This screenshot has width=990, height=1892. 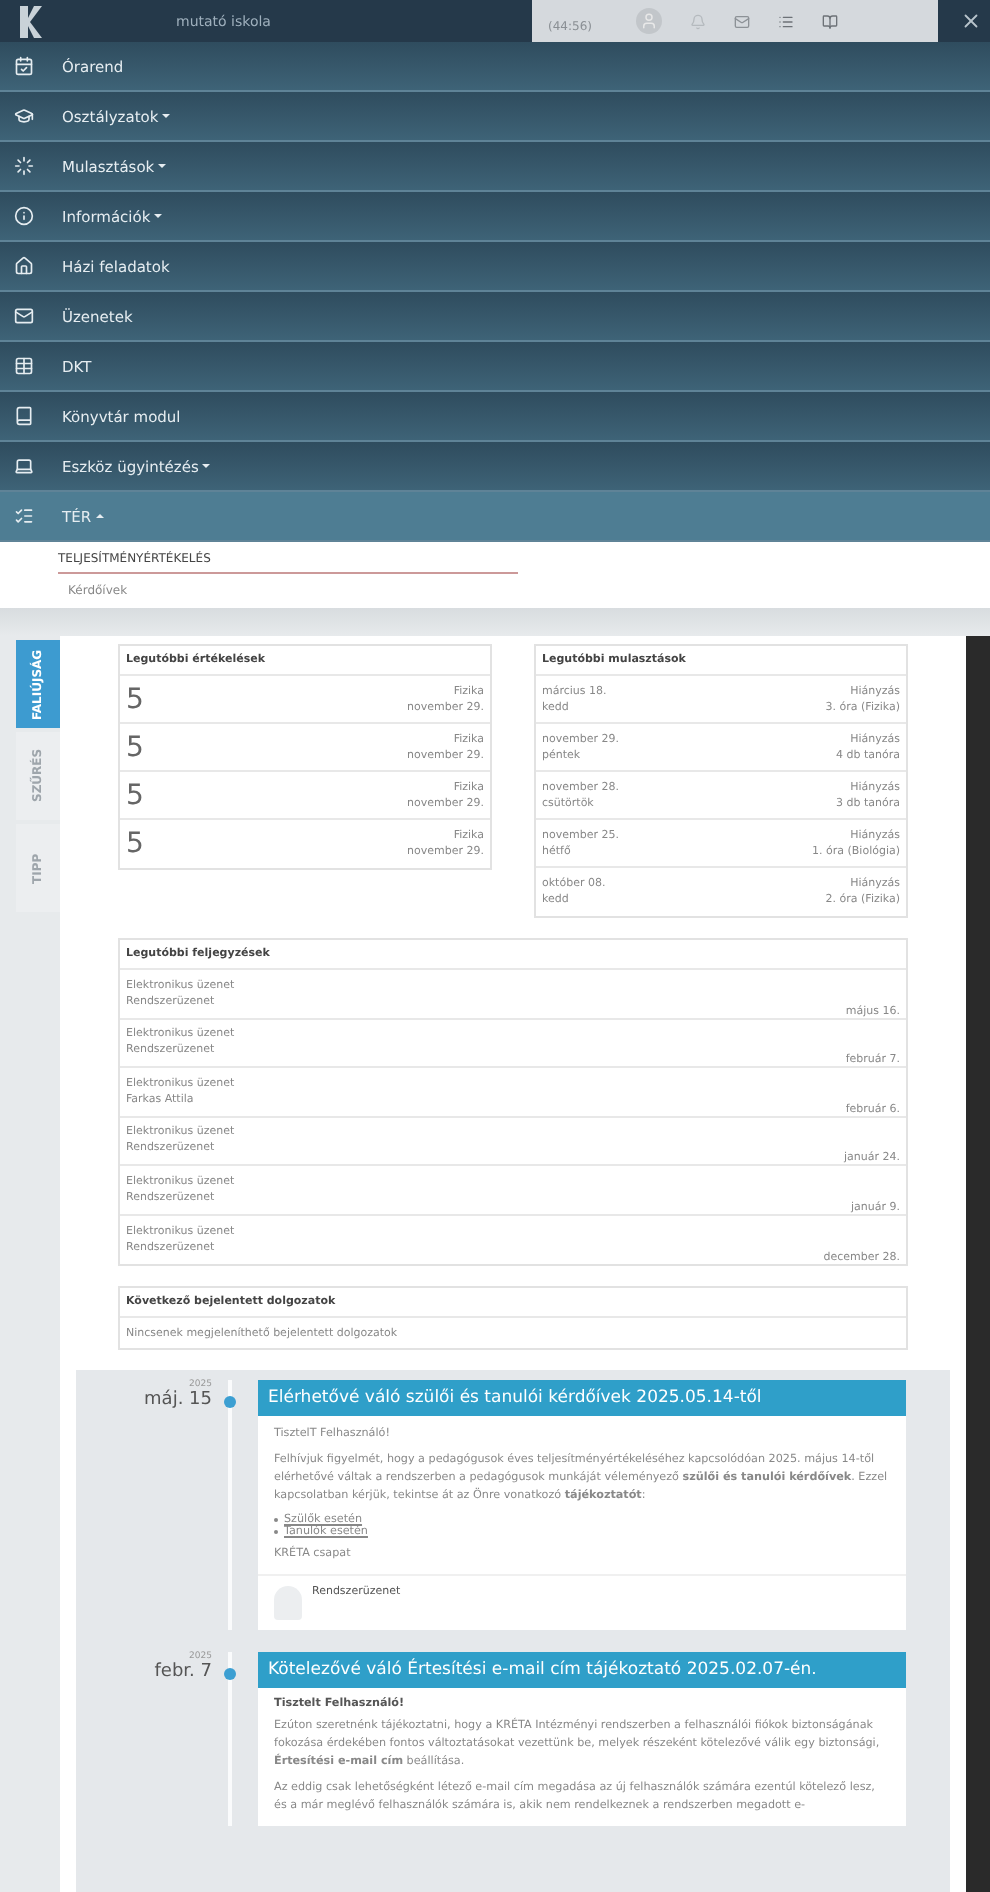 What do you see at coordinates (24, 266) in the screenshot?
I see `home-icon` at bounding box center [24, 266].